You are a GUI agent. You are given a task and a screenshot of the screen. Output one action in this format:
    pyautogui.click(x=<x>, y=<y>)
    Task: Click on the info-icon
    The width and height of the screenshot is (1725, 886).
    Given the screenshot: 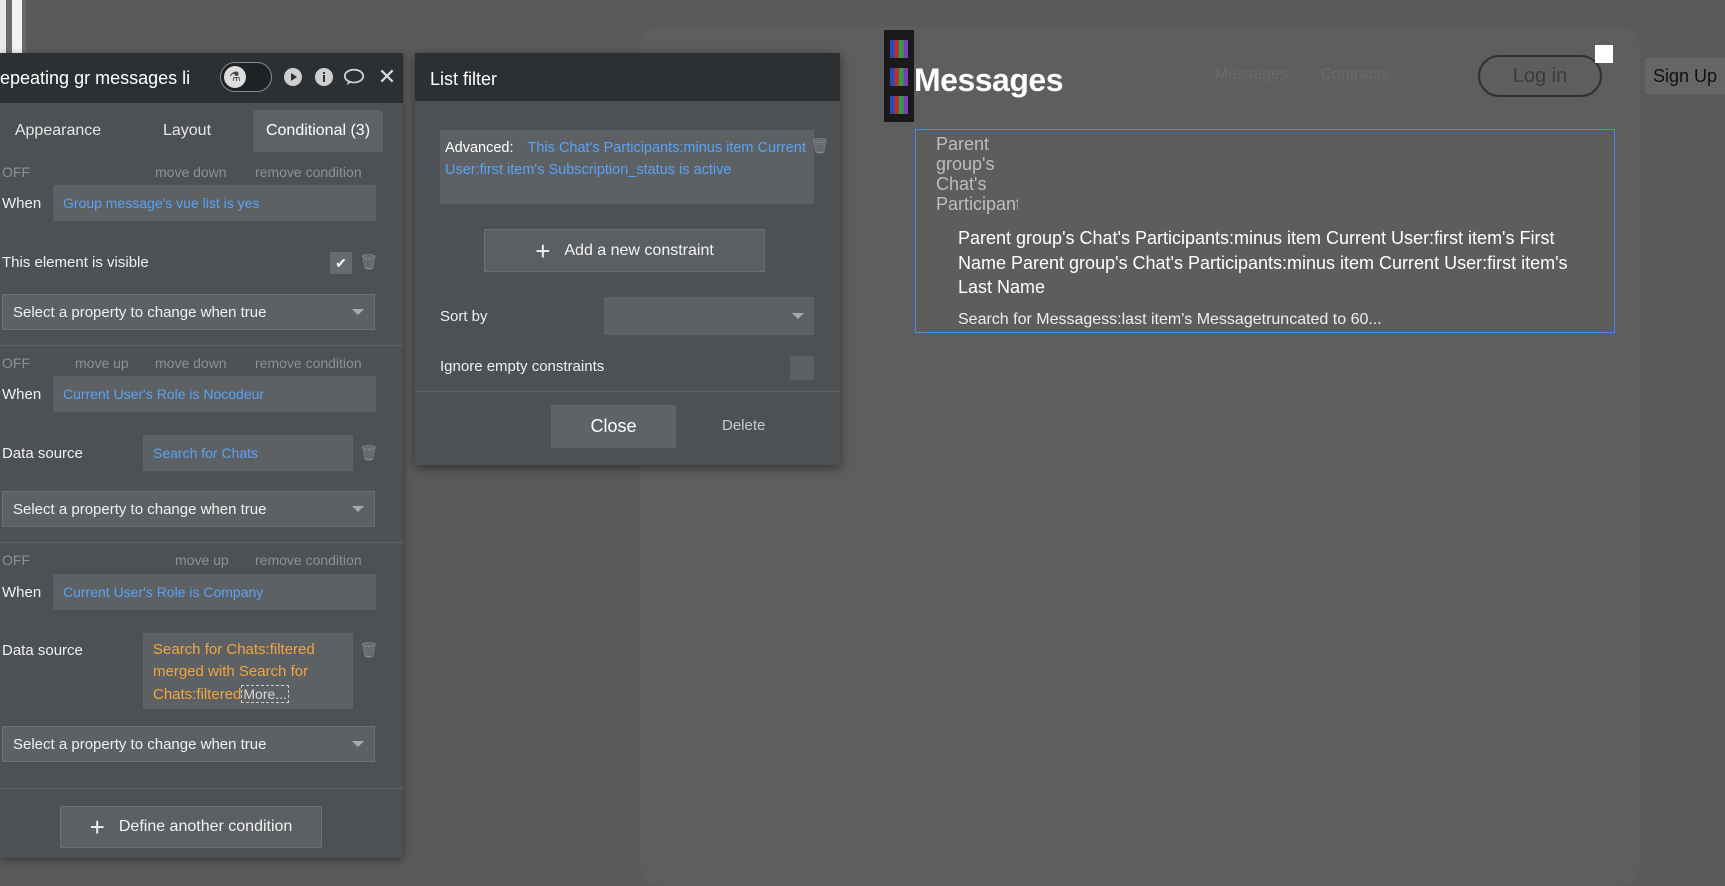 What is the action you would take?
    pyautogui.click(x=324, y=77)
    